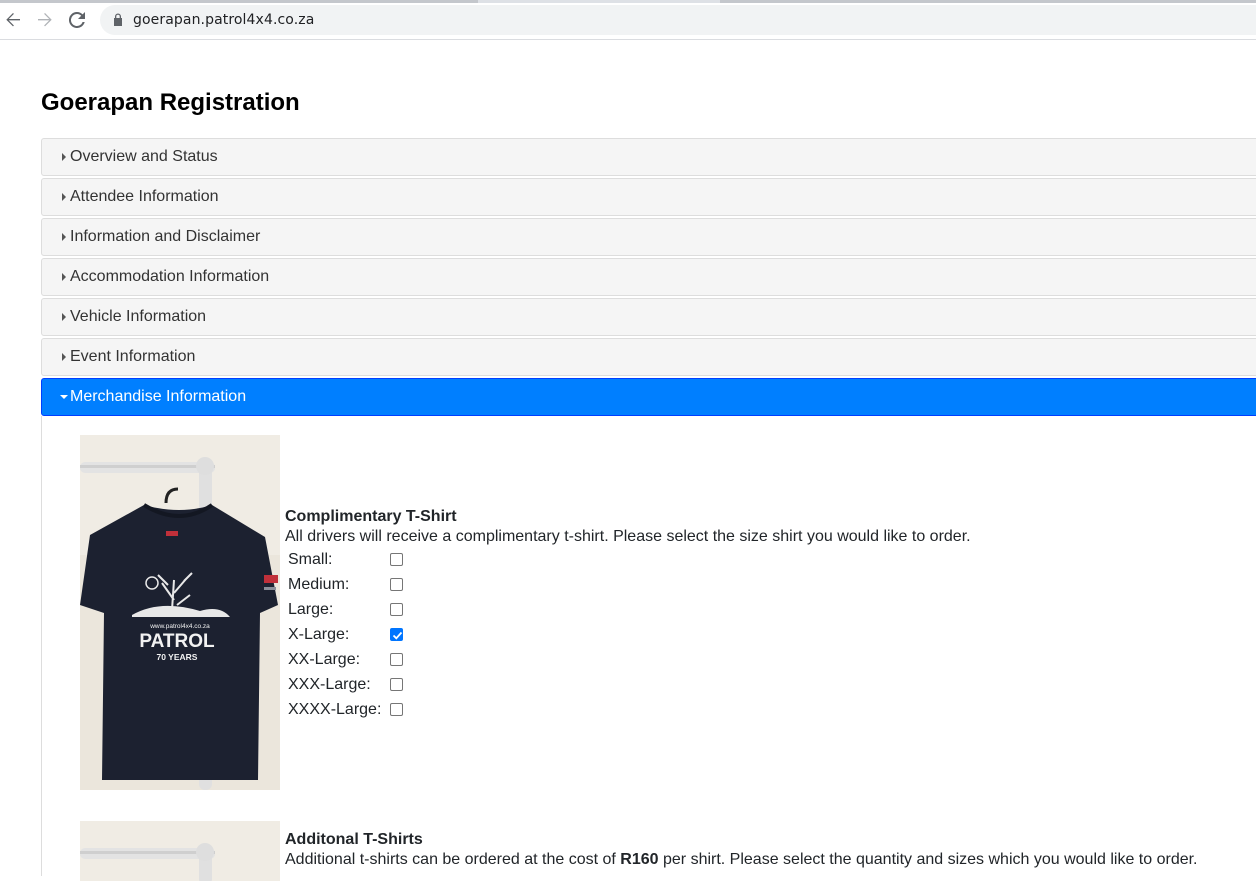 The image size is (1256, 881). Describe the element at coordinates (179, 626) in the screenshot. I see `shirt-url-text: www.patrol4x4.co.za` at that location.